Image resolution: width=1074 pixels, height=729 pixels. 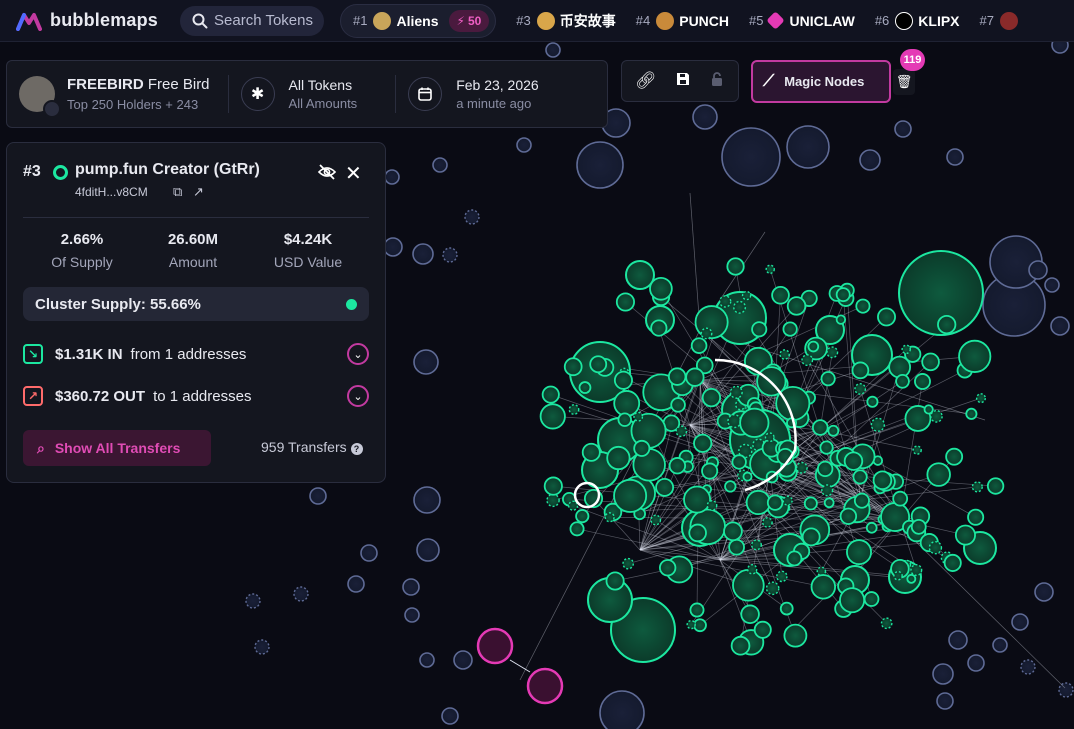 I want to click on lock-icon, so click(x=717, y=81).